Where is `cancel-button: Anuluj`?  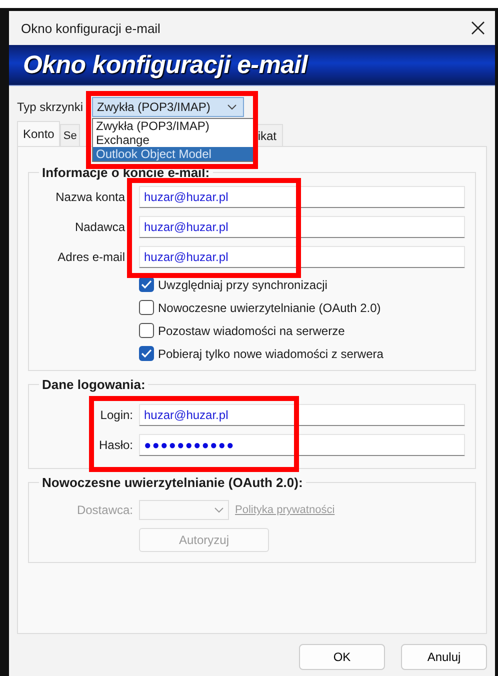 cancel-button: Anuluj is located at coordinates (444, 657).